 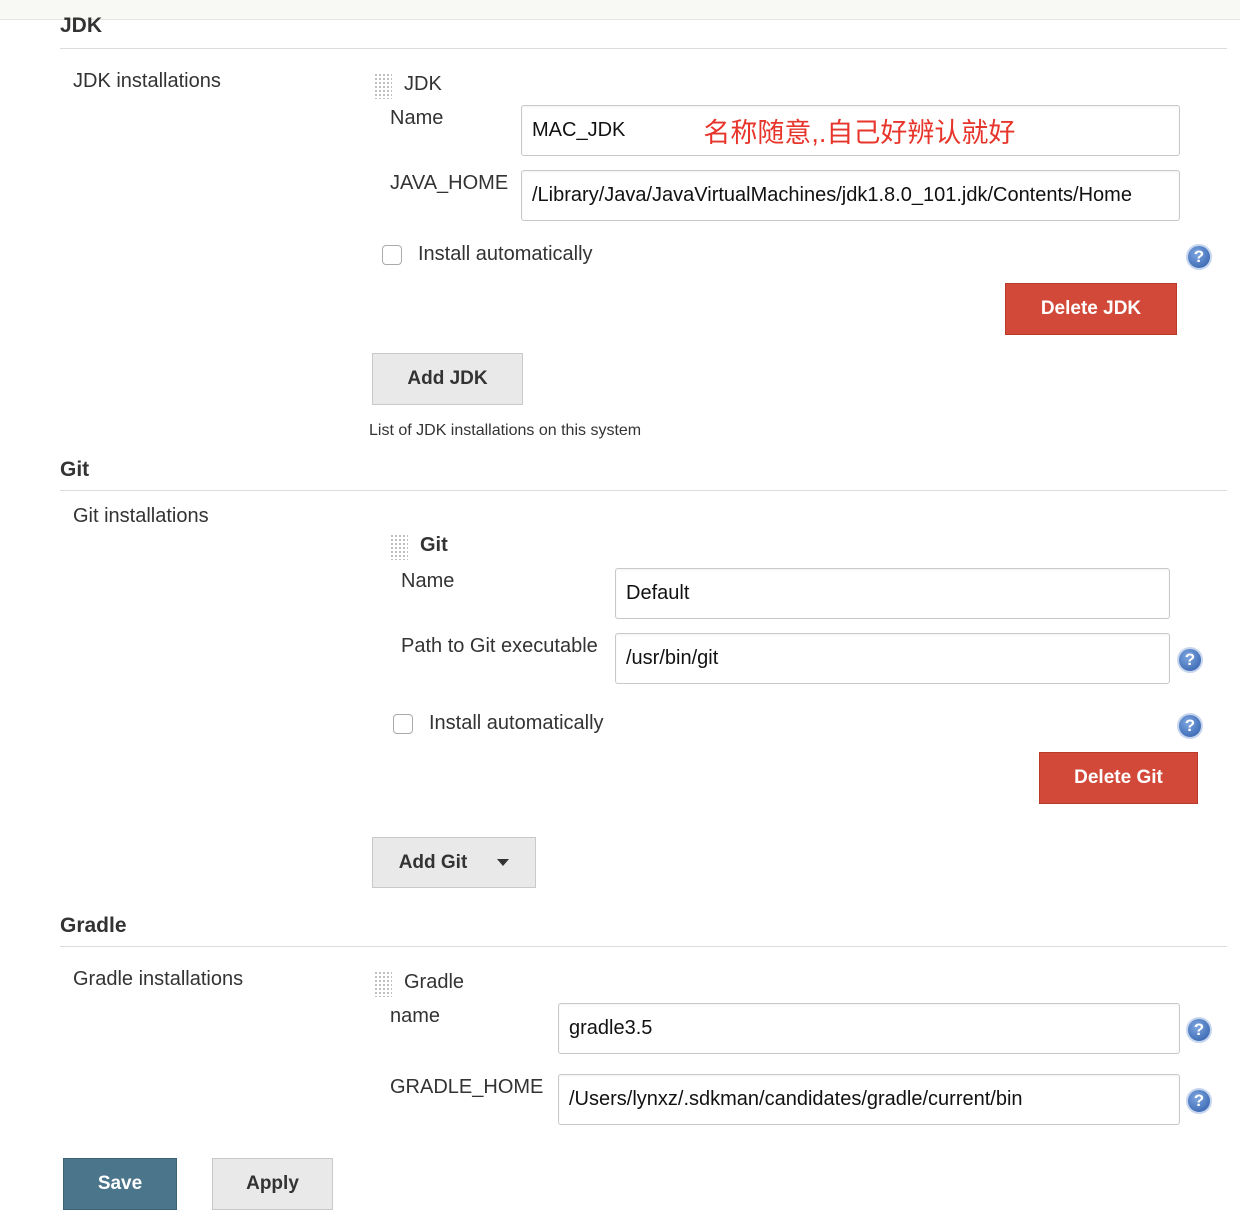 I want to click on caret-down-icon, so click(x=503, y=862).